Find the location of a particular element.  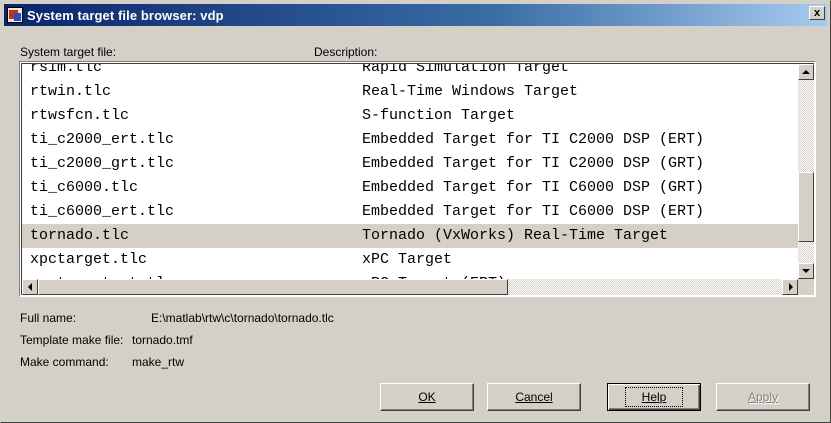

template-row: Template make file: tornado.tmf is located at coordinates (106, 340).